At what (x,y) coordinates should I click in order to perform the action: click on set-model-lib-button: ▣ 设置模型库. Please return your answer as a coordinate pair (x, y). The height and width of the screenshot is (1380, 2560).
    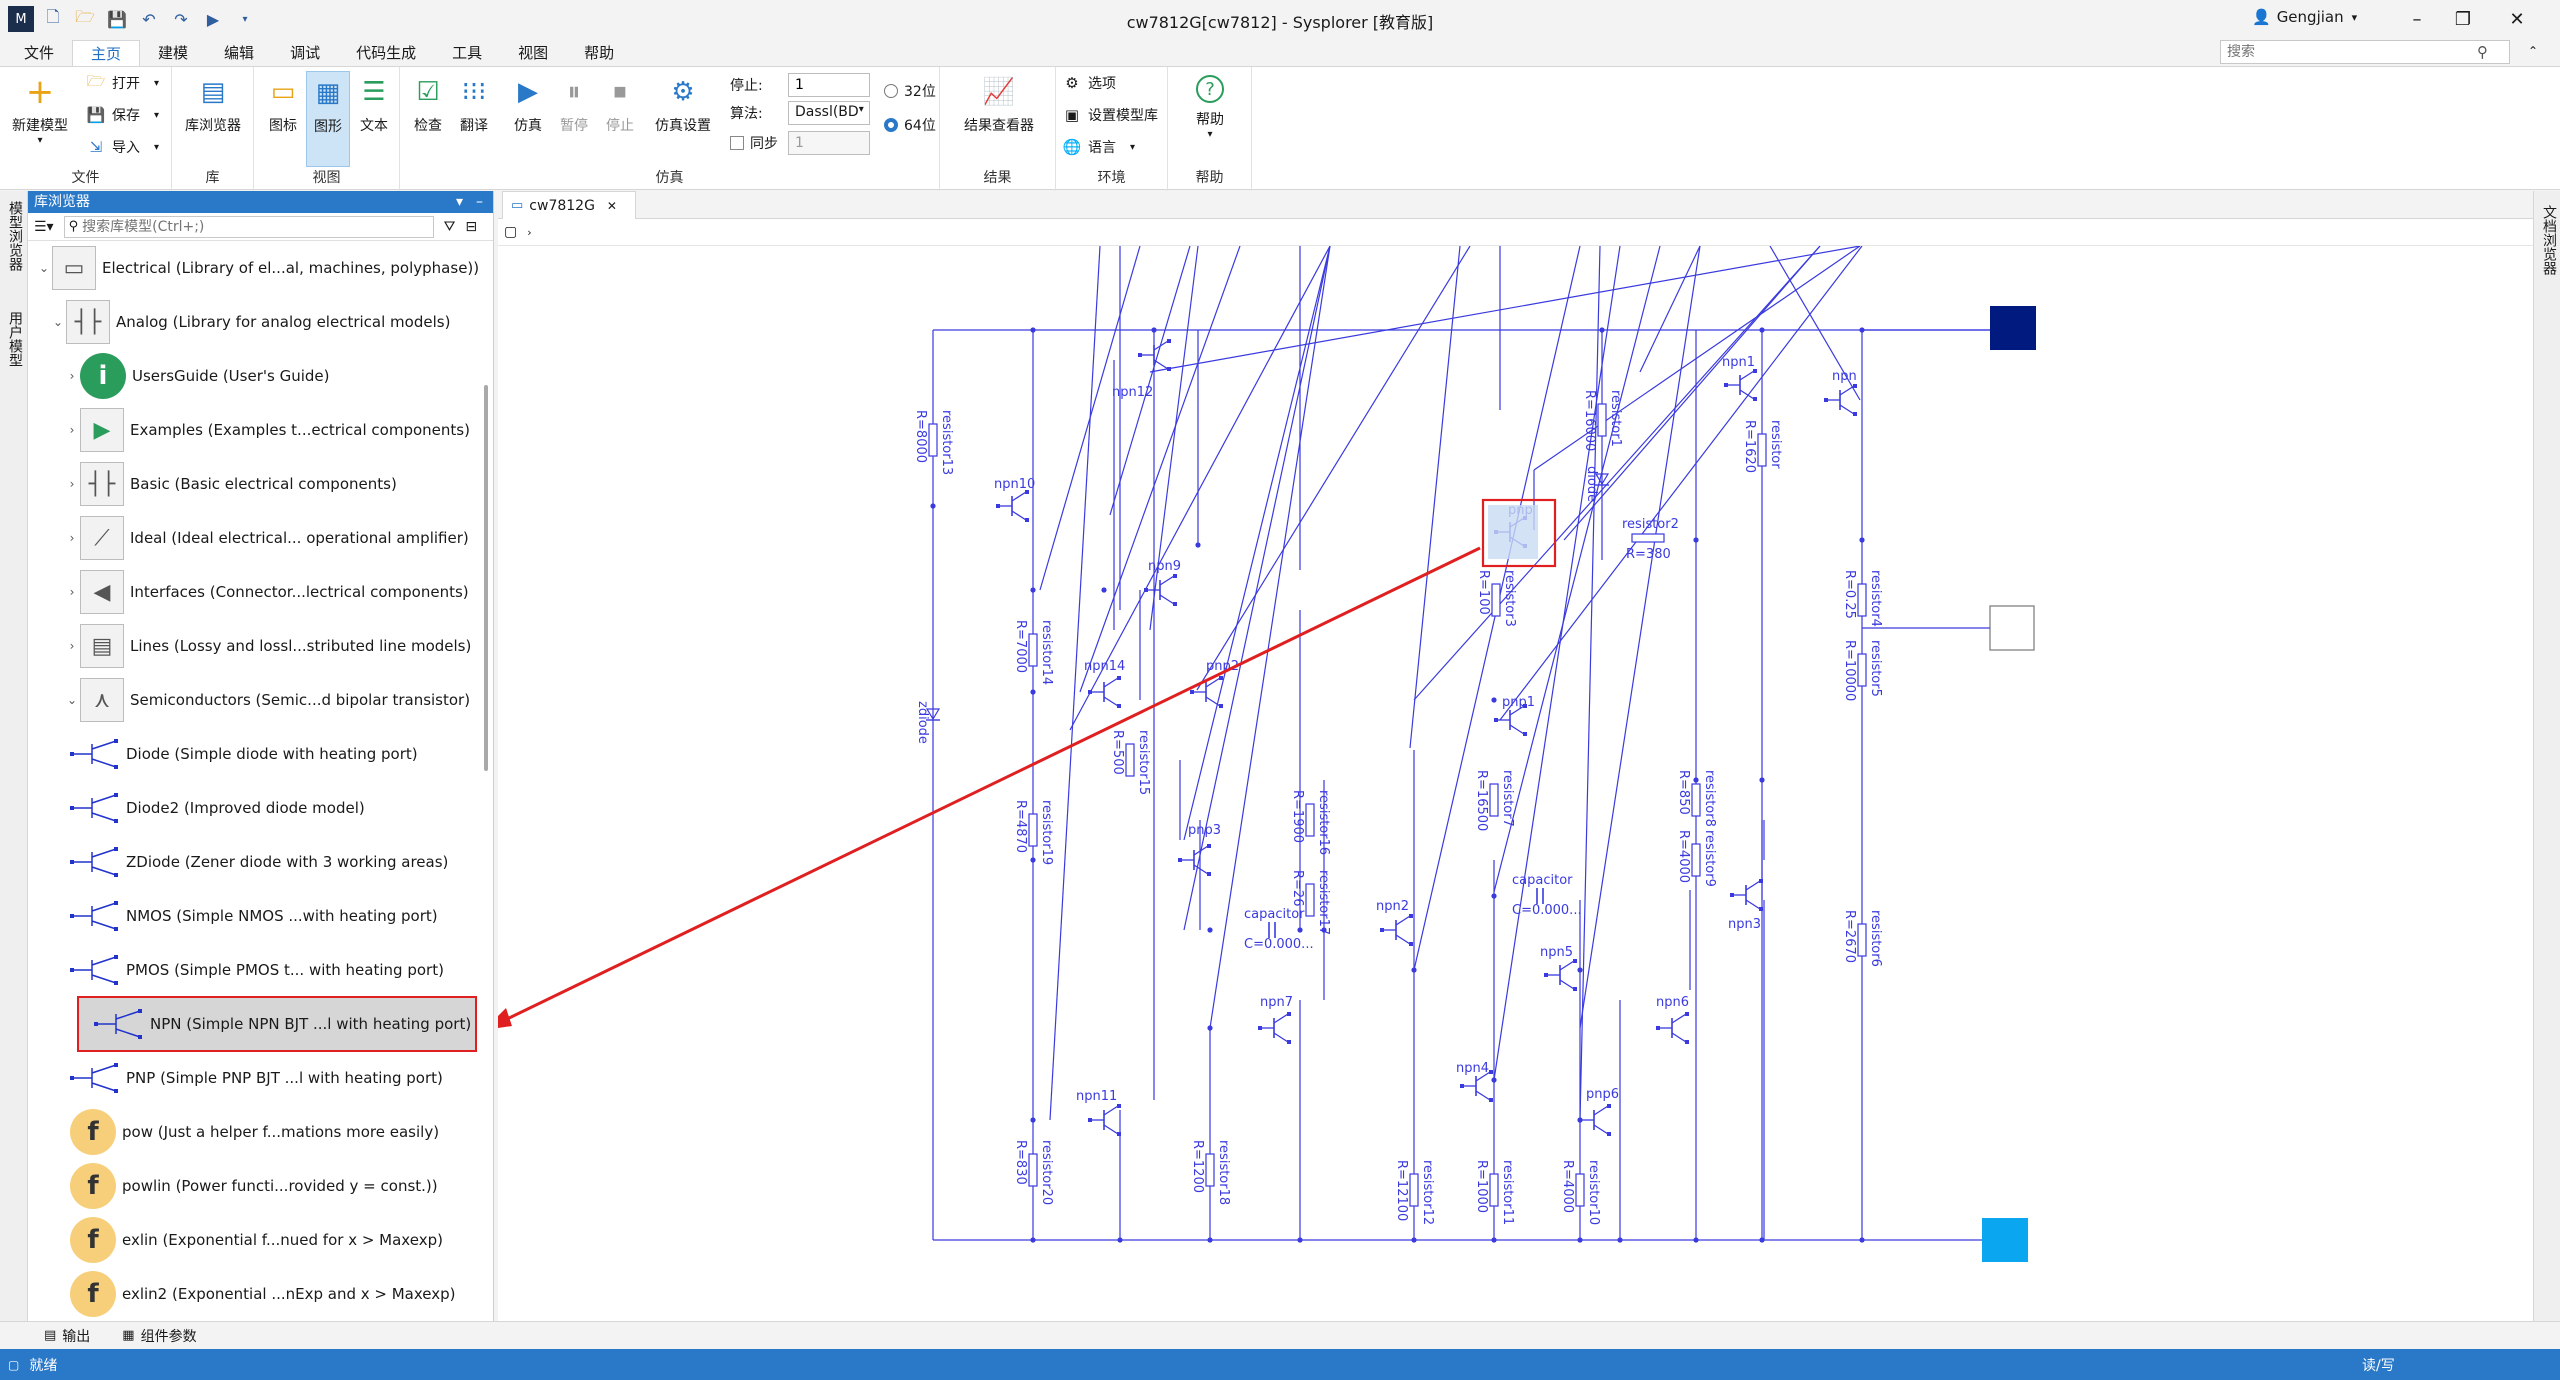
    Looking at the image, I should click on (1110, 115).